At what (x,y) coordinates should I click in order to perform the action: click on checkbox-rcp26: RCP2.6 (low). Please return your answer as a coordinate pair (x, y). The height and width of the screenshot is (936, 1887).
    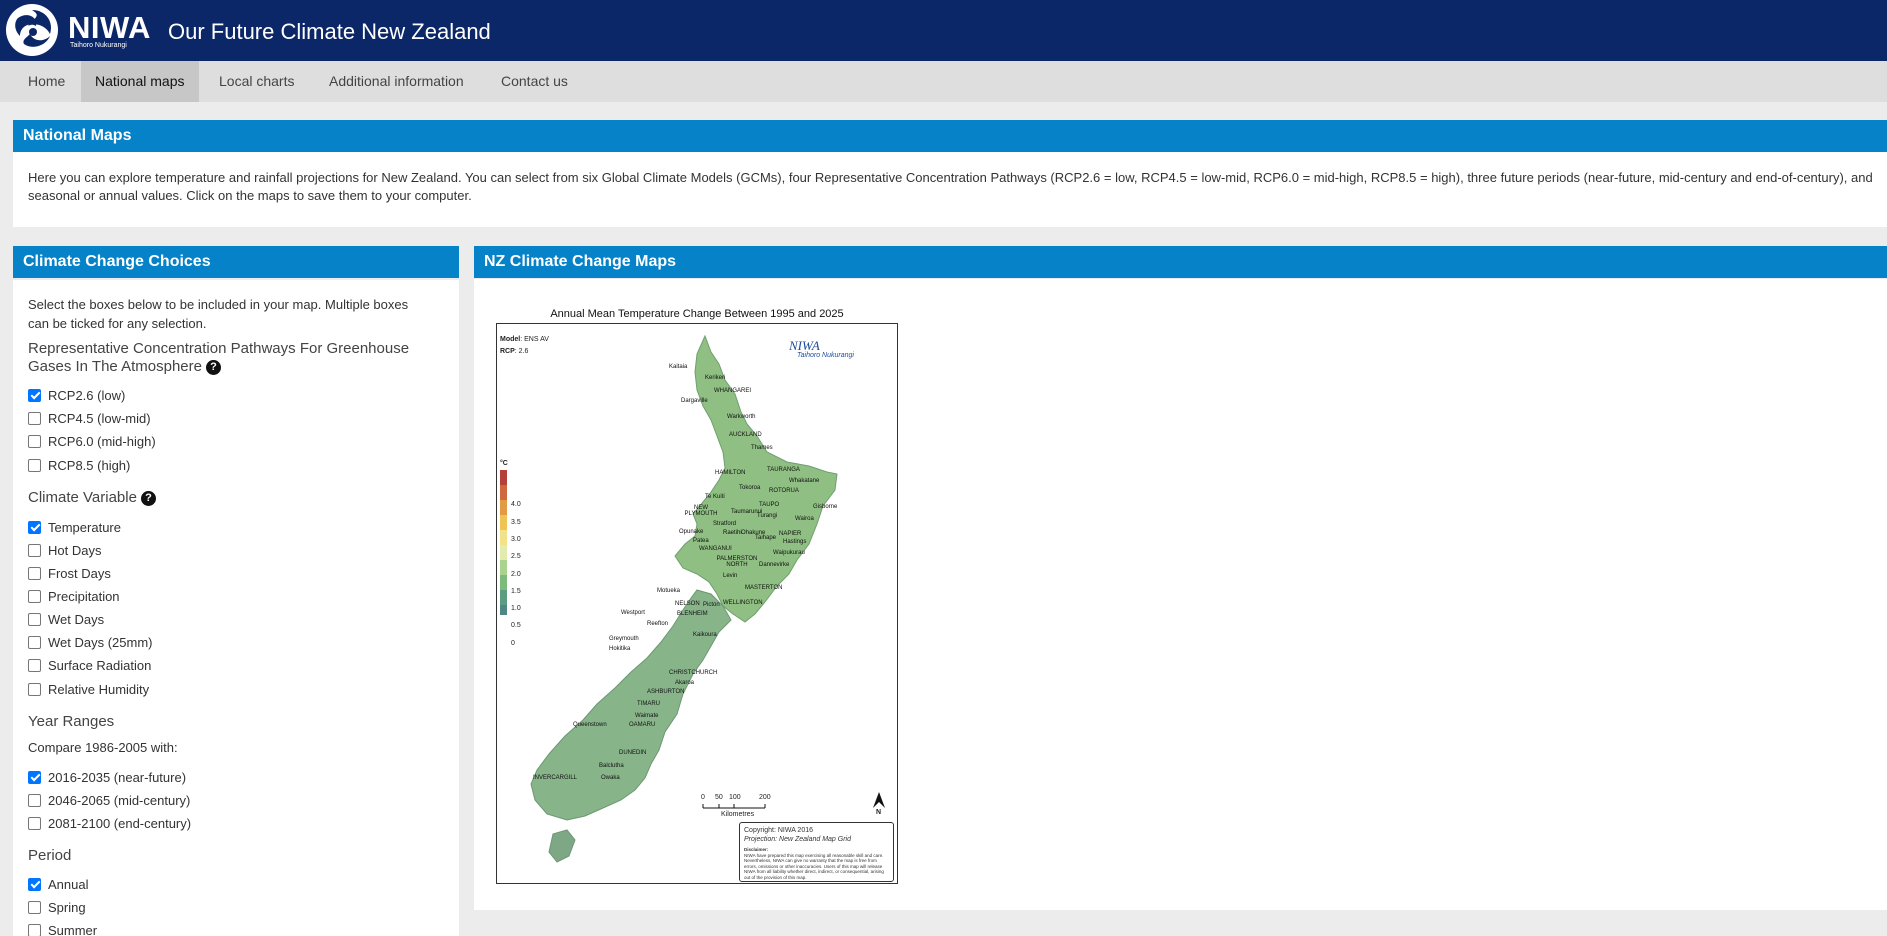
    Looking at the image, I should click on (76, 395).